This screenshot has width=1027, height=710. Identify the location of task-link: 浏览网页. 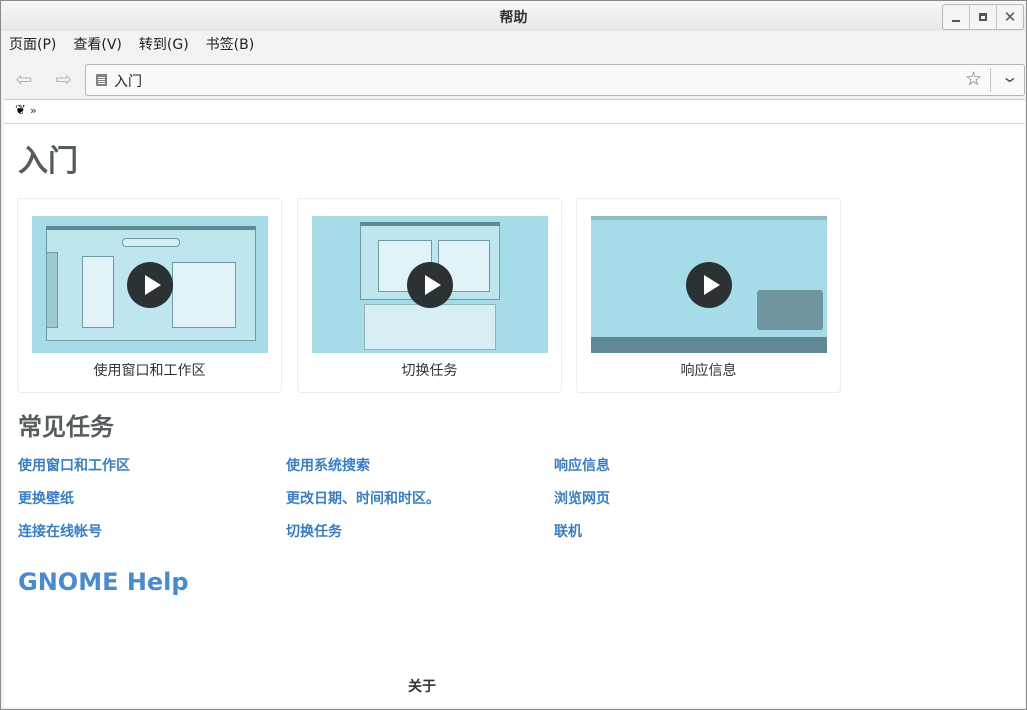
(582, 498).